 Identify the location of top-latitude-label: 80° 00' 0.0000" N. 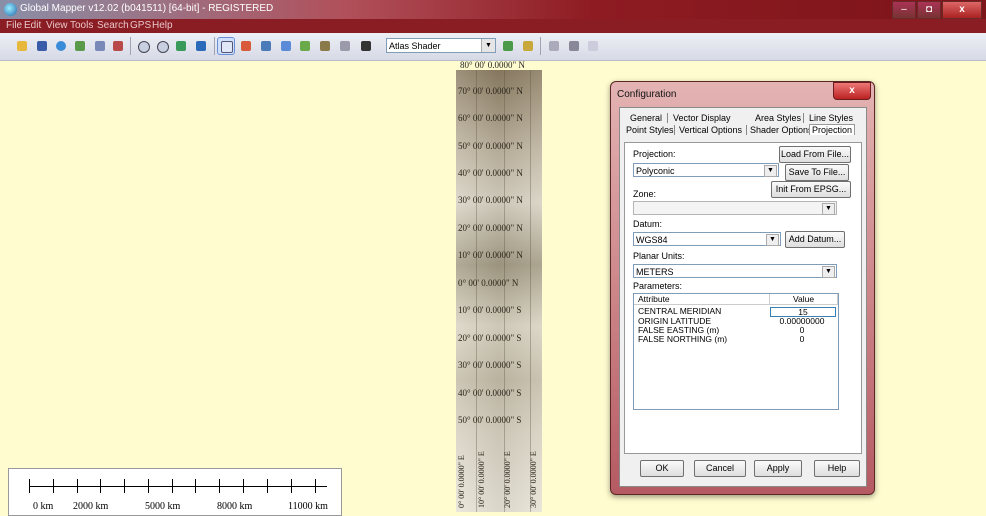
(492, 65).